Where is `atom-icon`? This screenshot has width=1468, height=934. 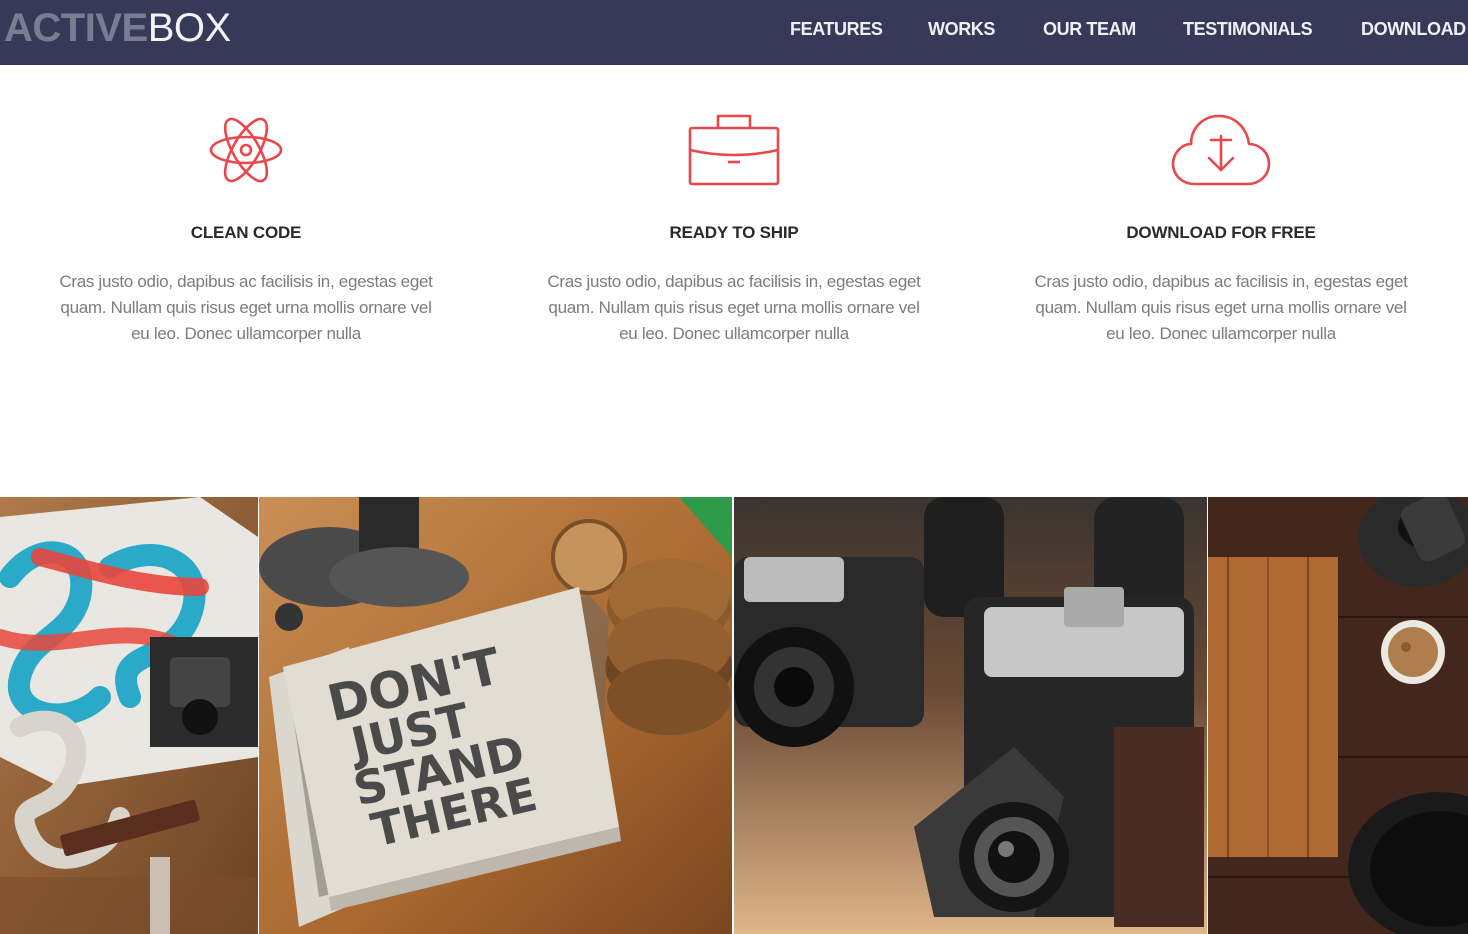 atom-icon is located at coordinates (246, 150).